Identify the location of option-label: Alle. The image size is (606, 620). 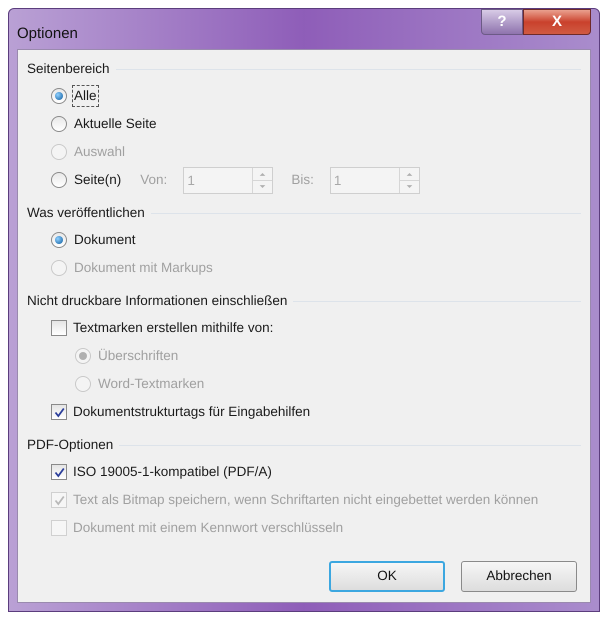
(85, 96).